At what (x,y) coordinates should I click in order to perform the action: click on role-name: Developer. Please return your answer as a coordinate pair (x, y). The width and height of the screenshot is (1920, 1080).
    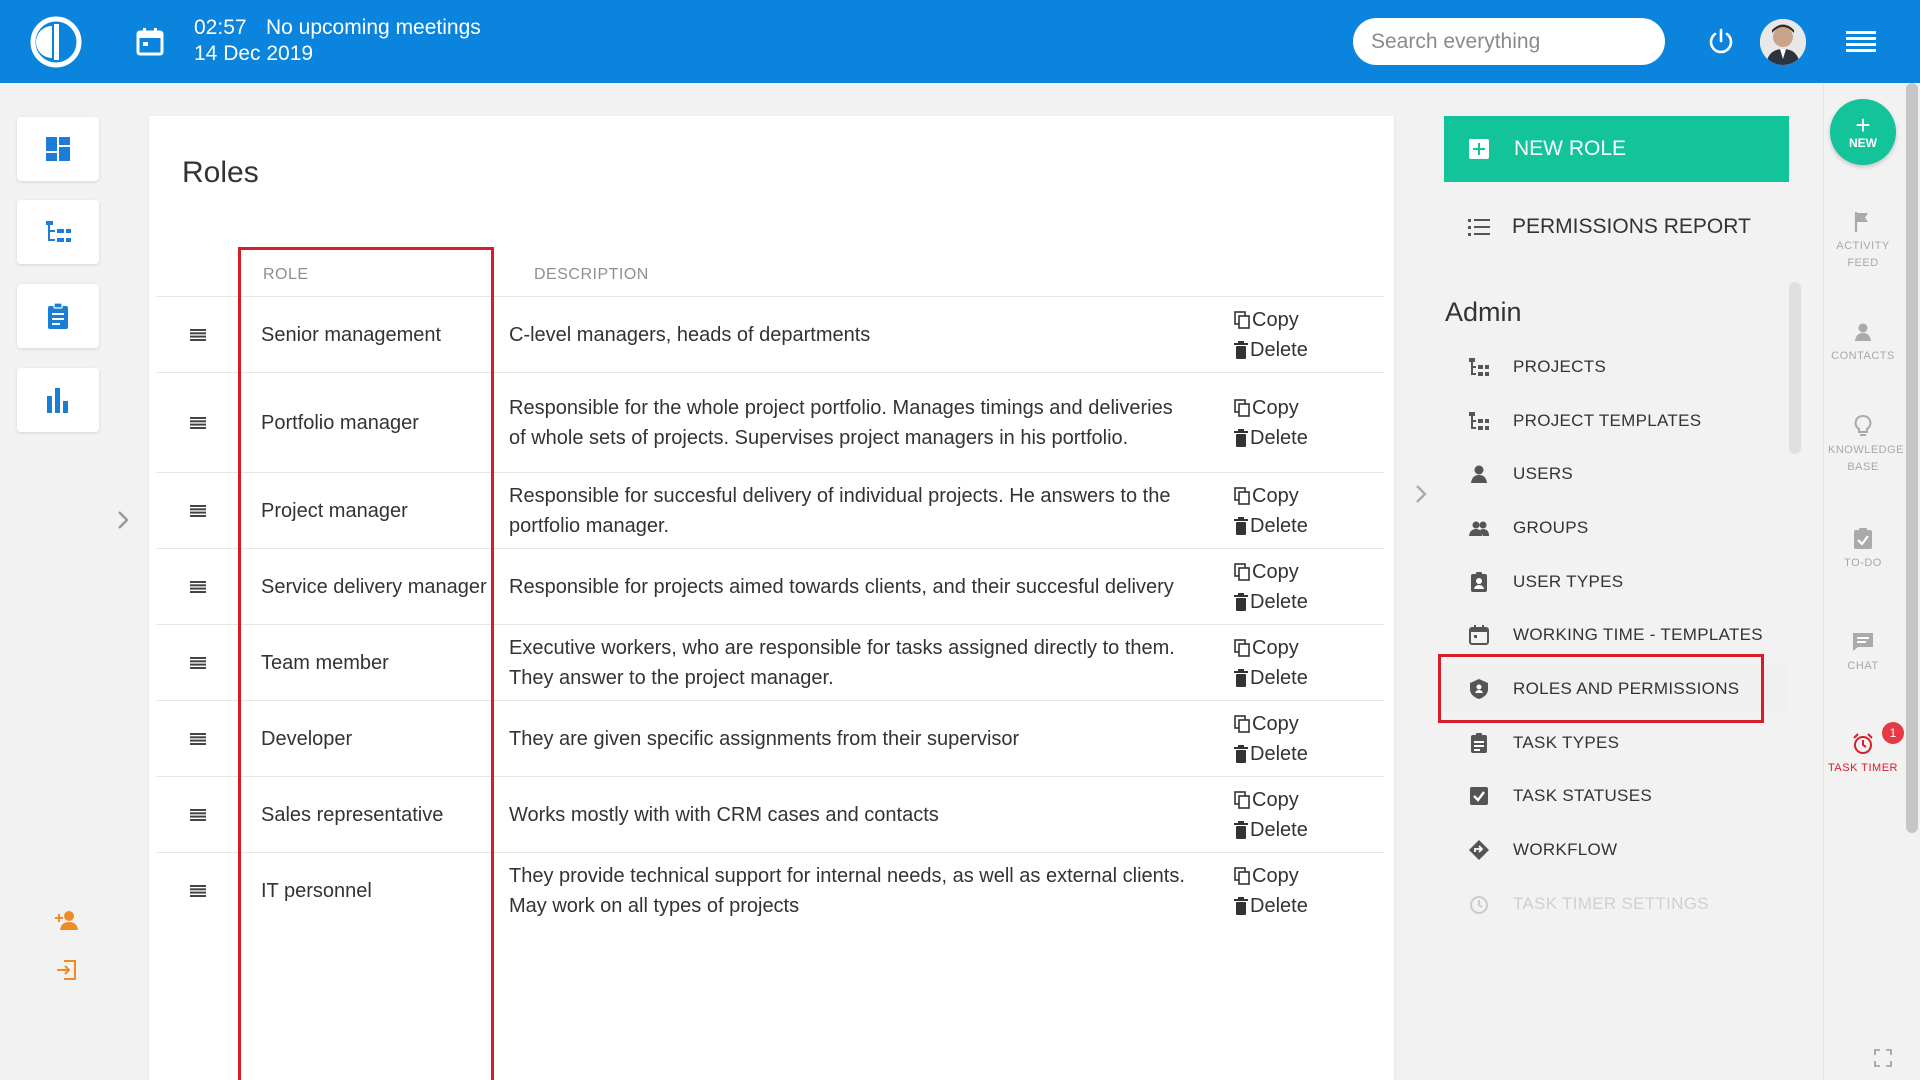
    Looking at the image, I should click on (306, 739).